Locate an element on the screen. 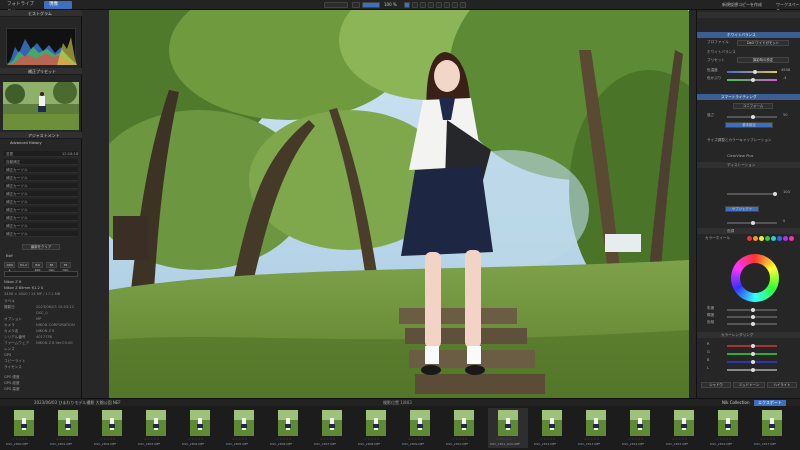  temp-value: 4958 is located at coordinates (785, 70).